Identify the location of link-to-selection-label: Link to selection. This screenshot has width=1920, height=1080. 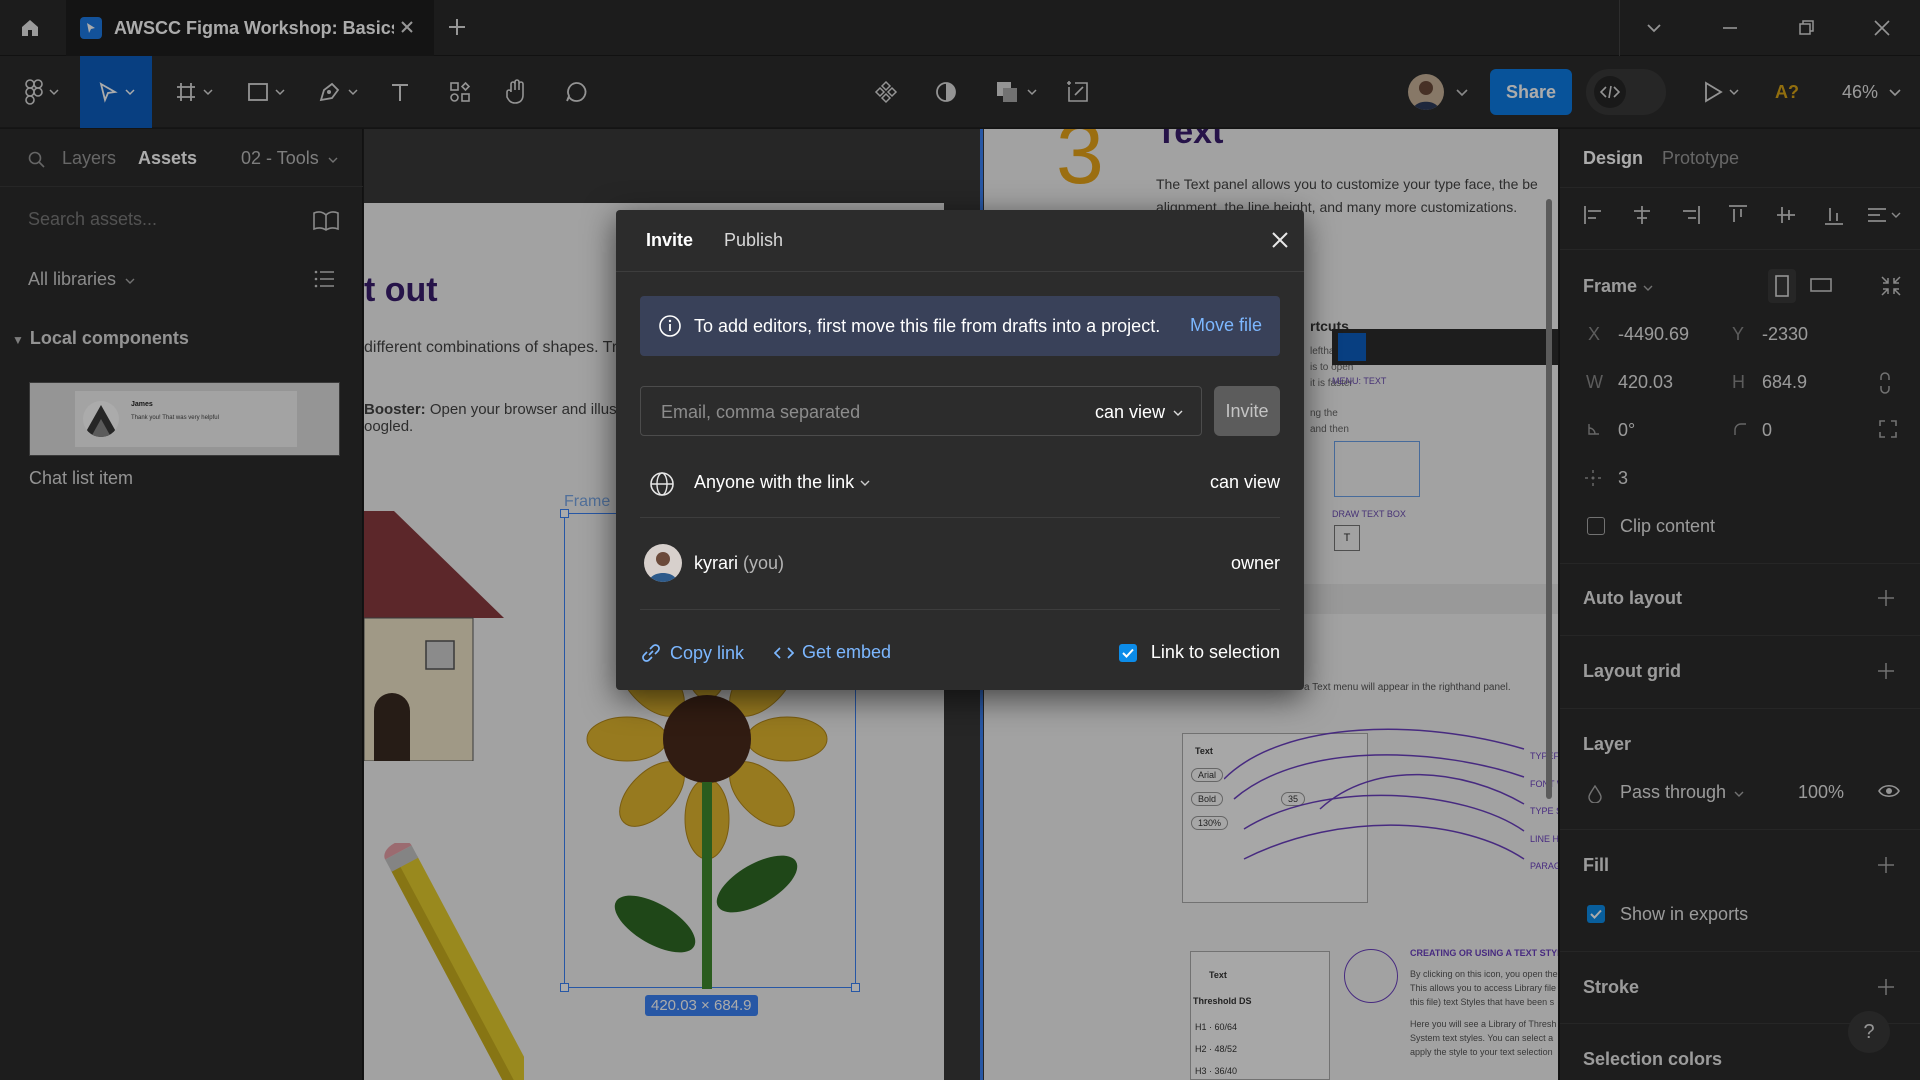
(1215, 652).